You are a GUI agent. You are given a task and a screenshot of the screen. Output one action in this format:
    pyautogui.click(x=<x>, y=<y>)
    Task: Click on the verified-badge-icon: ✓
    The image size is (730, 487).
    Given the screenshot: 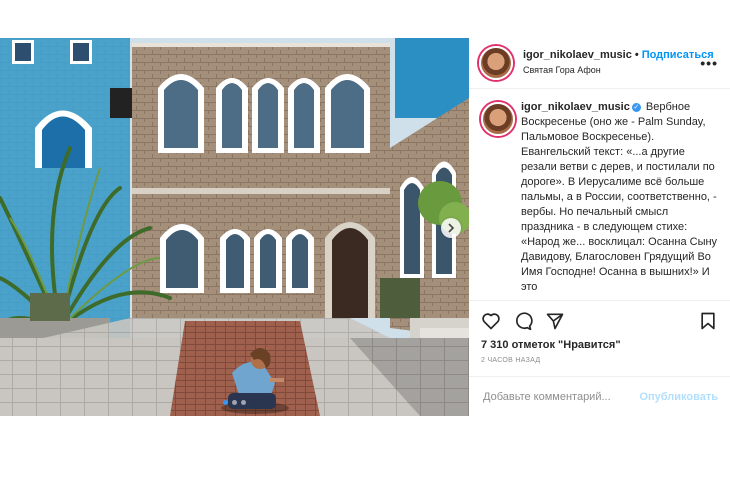 What is the action you would take?
    pyautogui.click(x=636, y=107)
    